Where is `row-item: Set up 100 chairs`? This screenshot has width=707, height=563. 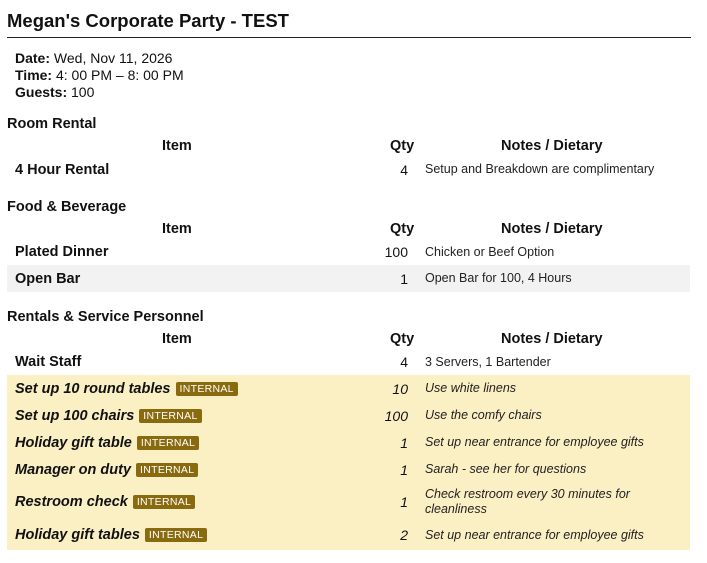
row-item: Set up 100 chairs is located at coordinates (75, 415).